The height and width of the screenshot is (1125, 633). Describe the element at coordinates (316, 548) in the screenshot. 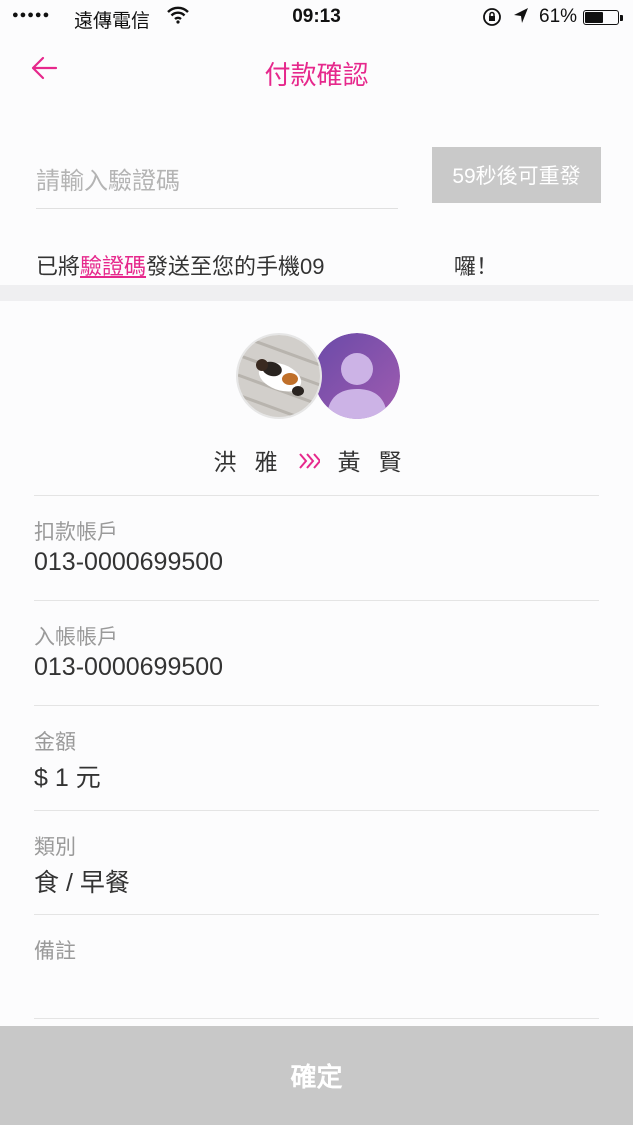

I see `debit-account-field: 扣款帳戶 013-0000699500` at that location.